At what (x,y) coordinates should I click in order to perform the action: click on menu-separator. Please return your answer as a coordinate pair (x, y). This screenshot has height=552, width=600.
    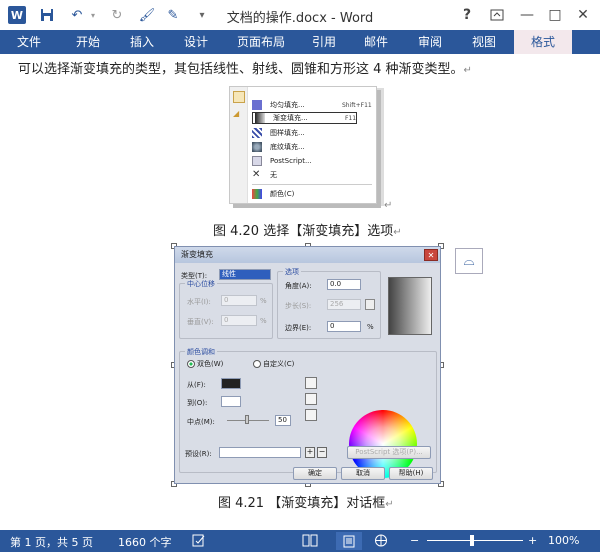
    Looking at the image, I should click on (312, 184).